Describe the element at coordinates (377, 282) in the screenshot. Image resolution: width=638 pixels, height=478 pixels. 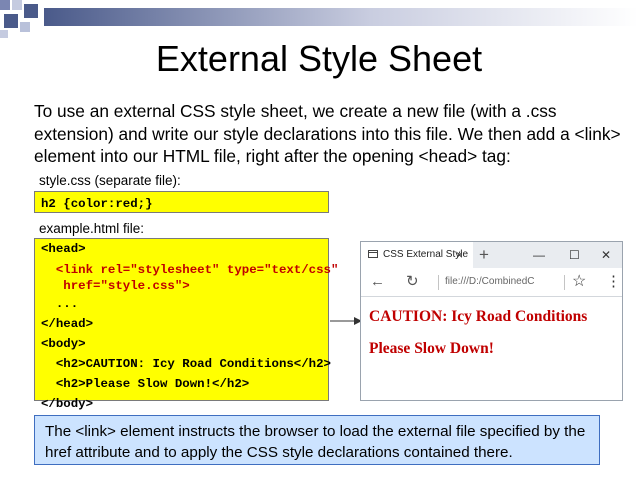
I see `back-icon: ←` at that location.